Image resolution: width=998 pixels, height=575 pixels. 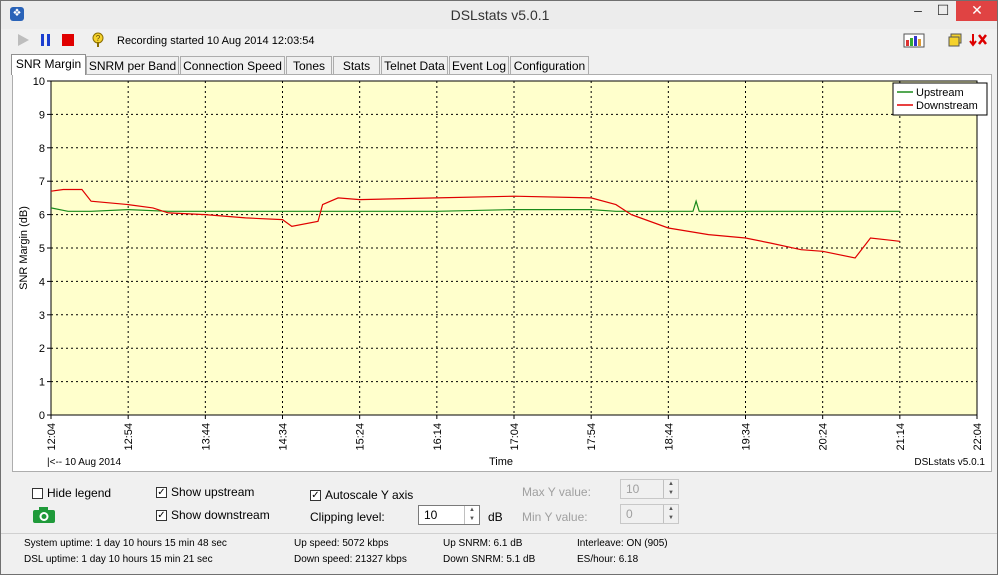 I want to click on x-tick-label: 19:34, so click(x=747, y=437).